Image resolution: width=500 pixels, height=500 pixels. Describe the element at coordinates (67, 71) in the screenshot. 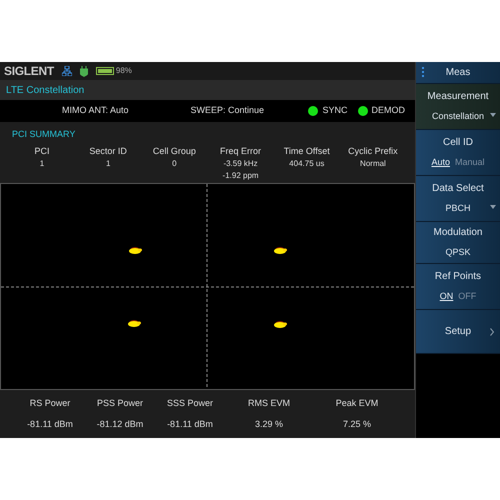

I see `network-icon` at that location.